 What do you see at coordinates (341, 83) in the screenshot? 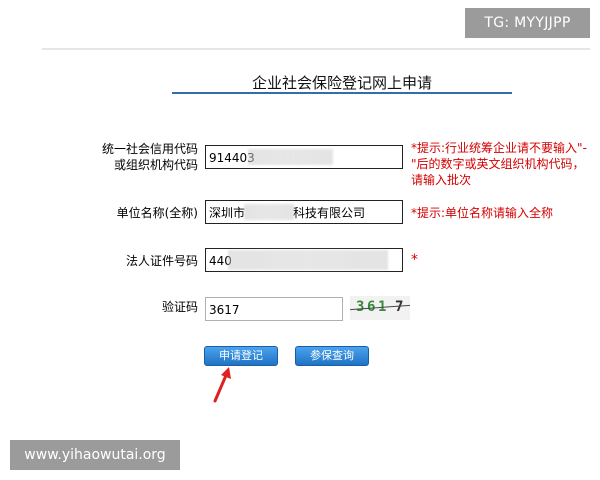
I see `page-title: 企业社会保险登记网上申请` at bounding box center [341, 83].